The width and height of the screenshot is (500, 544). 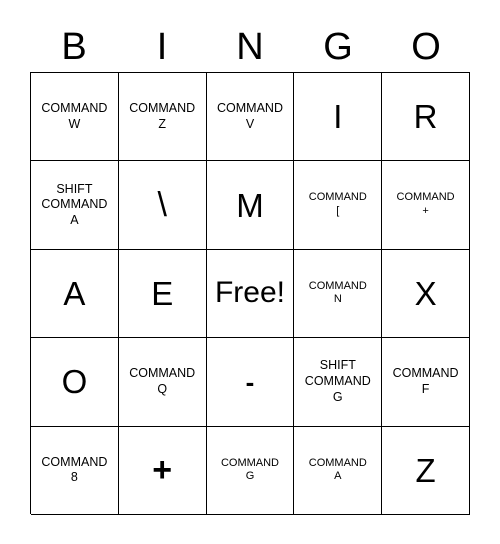 I want to click on bingo-cell: SHIFT COMMAND A, so click(x=75, y=205).